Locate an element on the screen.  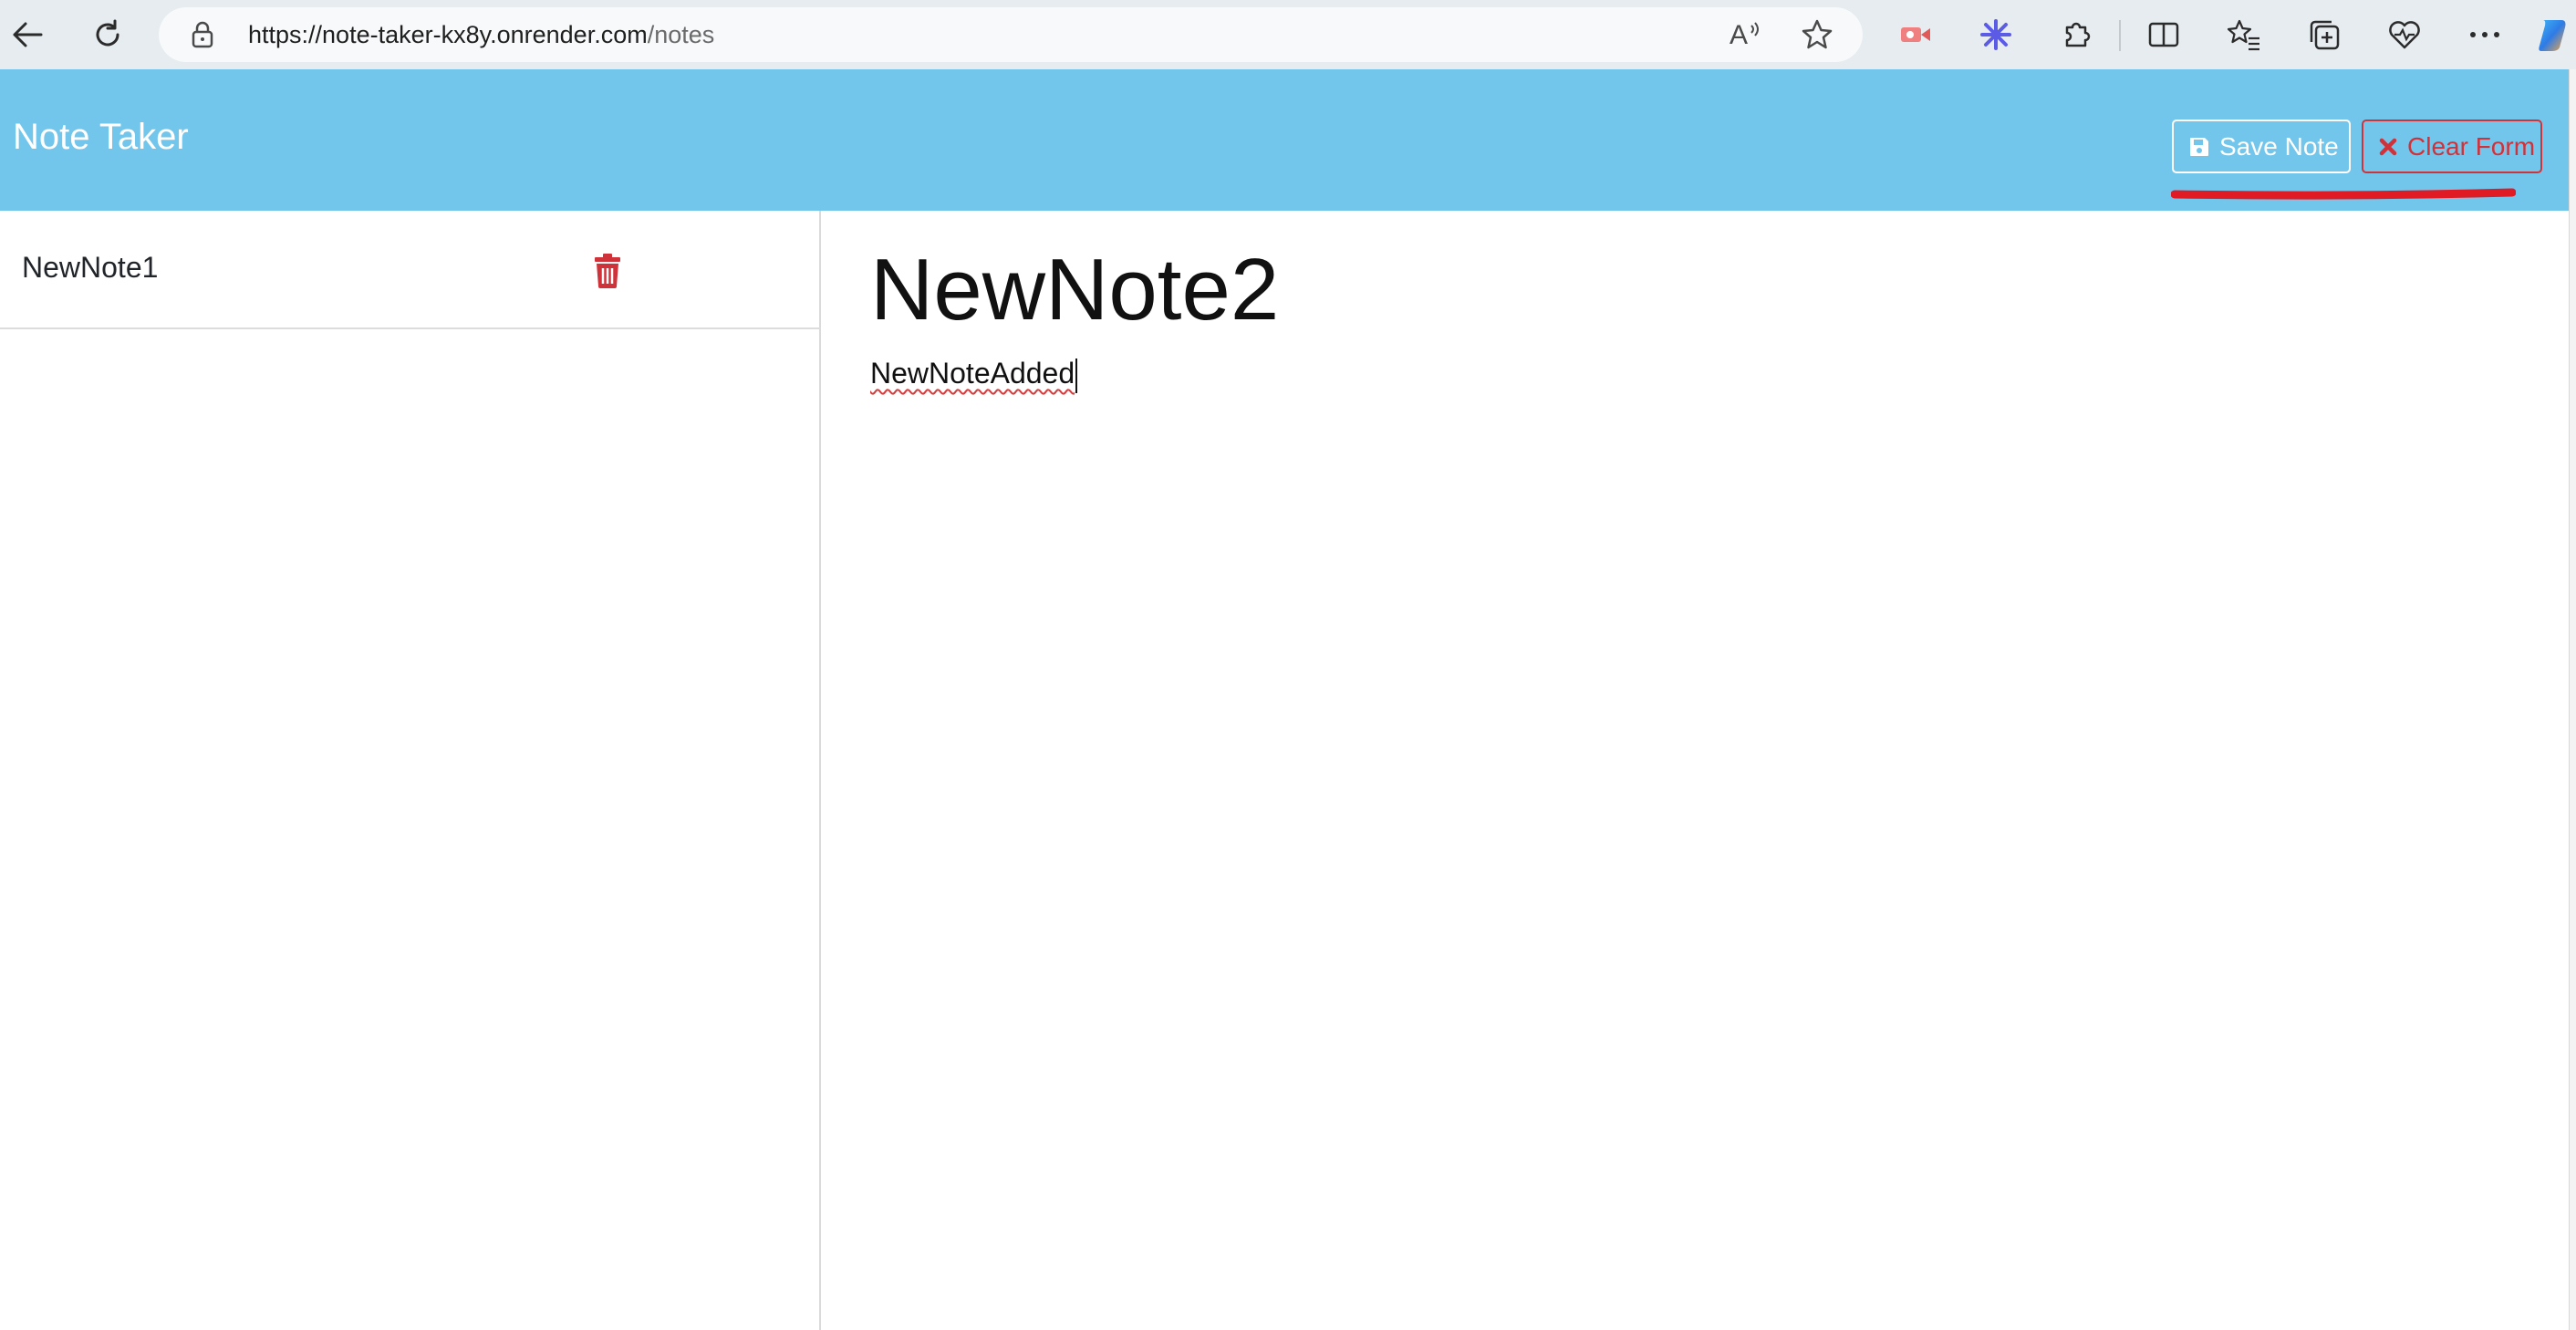
scrollbar-track is located at coordinates (2572, 699).